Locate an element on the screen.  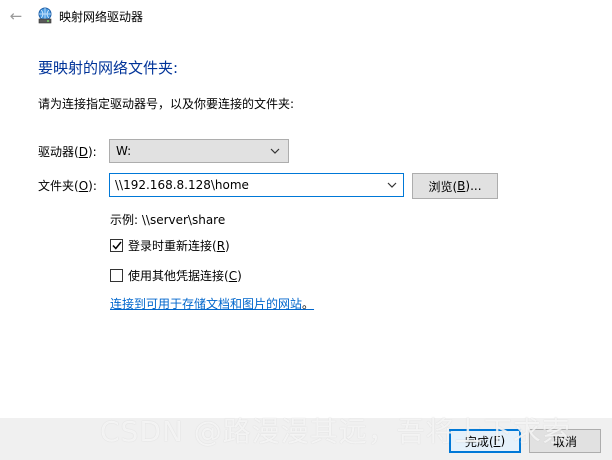
reconnect-option: 登录时重新连接(R) is located at coordinates (170, 245).